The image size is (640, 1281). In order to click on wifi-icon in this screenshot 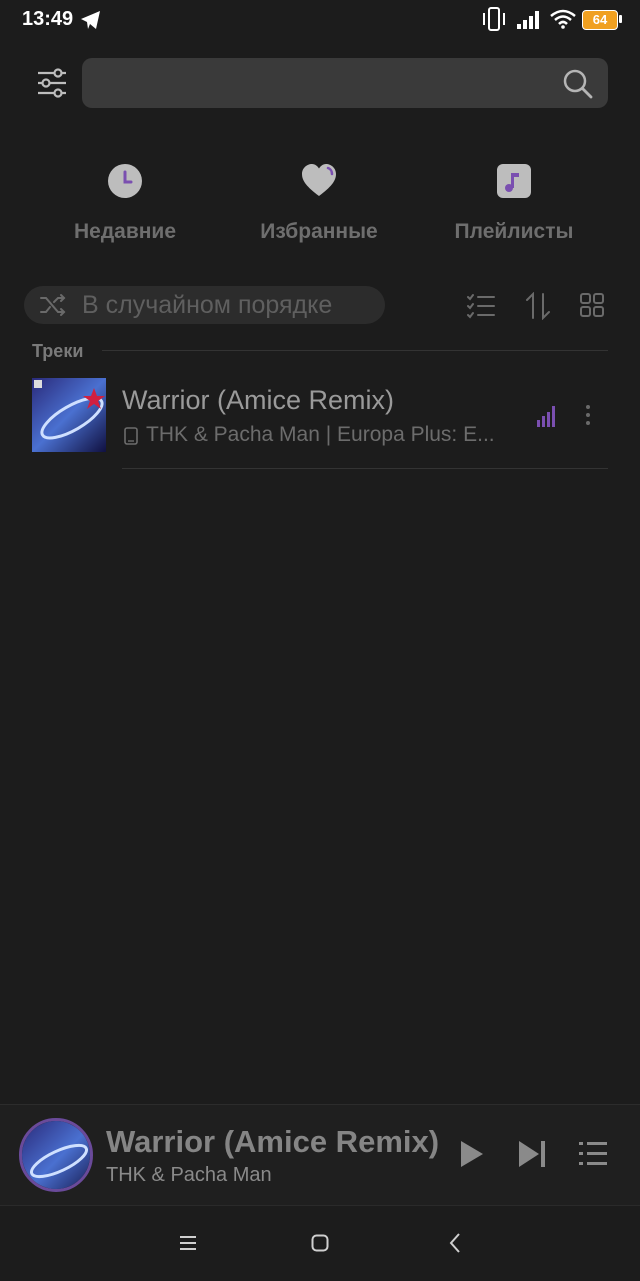, I will do `click(563, 19)`.